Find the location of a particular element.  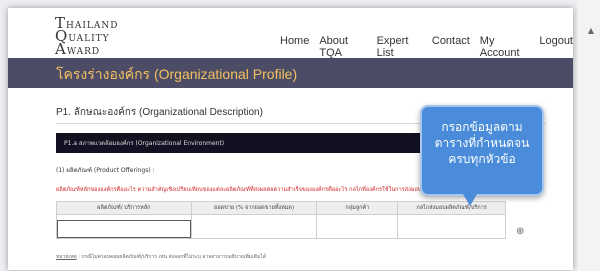

scroll-up-icon: ▲ is located at coordinates (591, 30).